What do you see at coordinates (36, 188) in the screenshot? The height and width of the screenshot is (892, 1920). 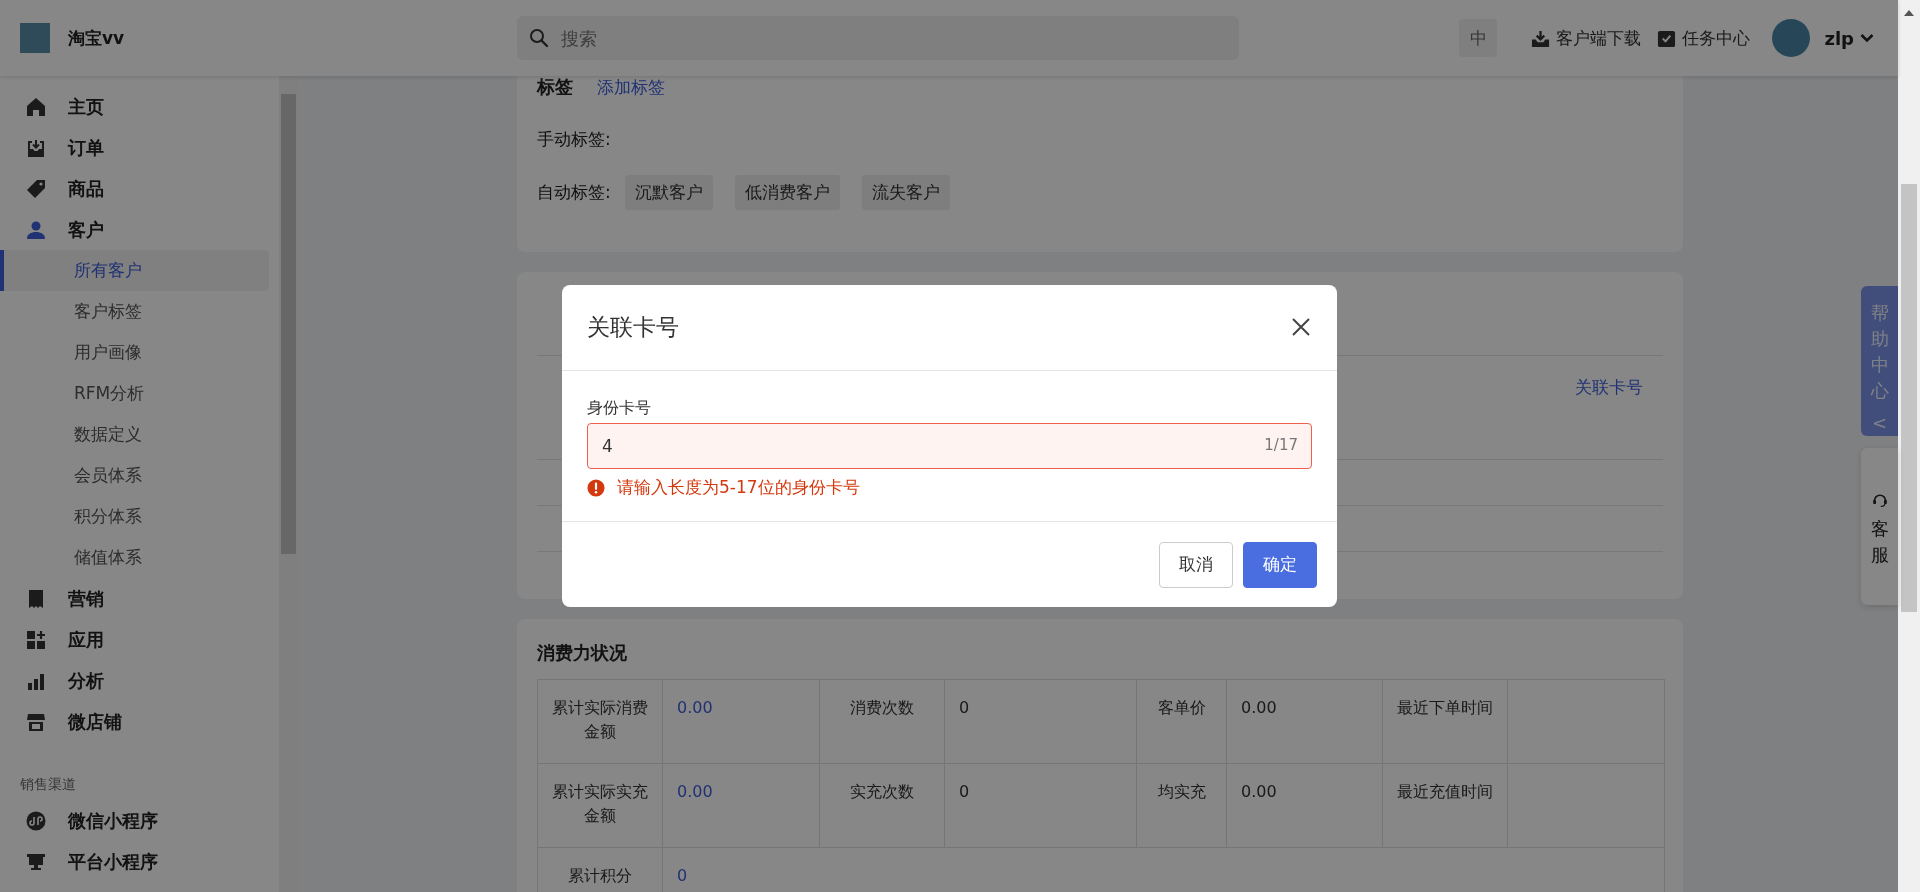 I see `tag-icon` at bounding box center [36, 188].